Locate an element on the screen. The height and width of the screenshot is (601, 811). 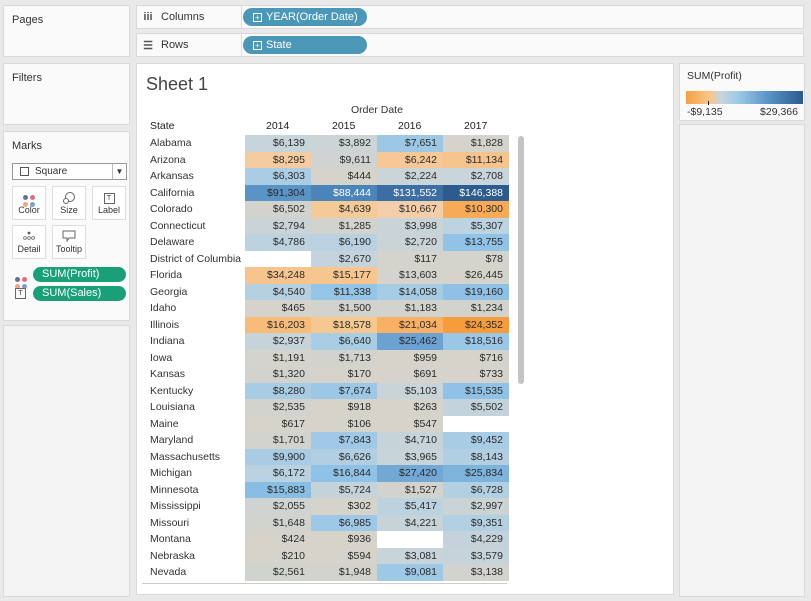
heatmap-cell: $18,578 is located at coordinates (344, 324).